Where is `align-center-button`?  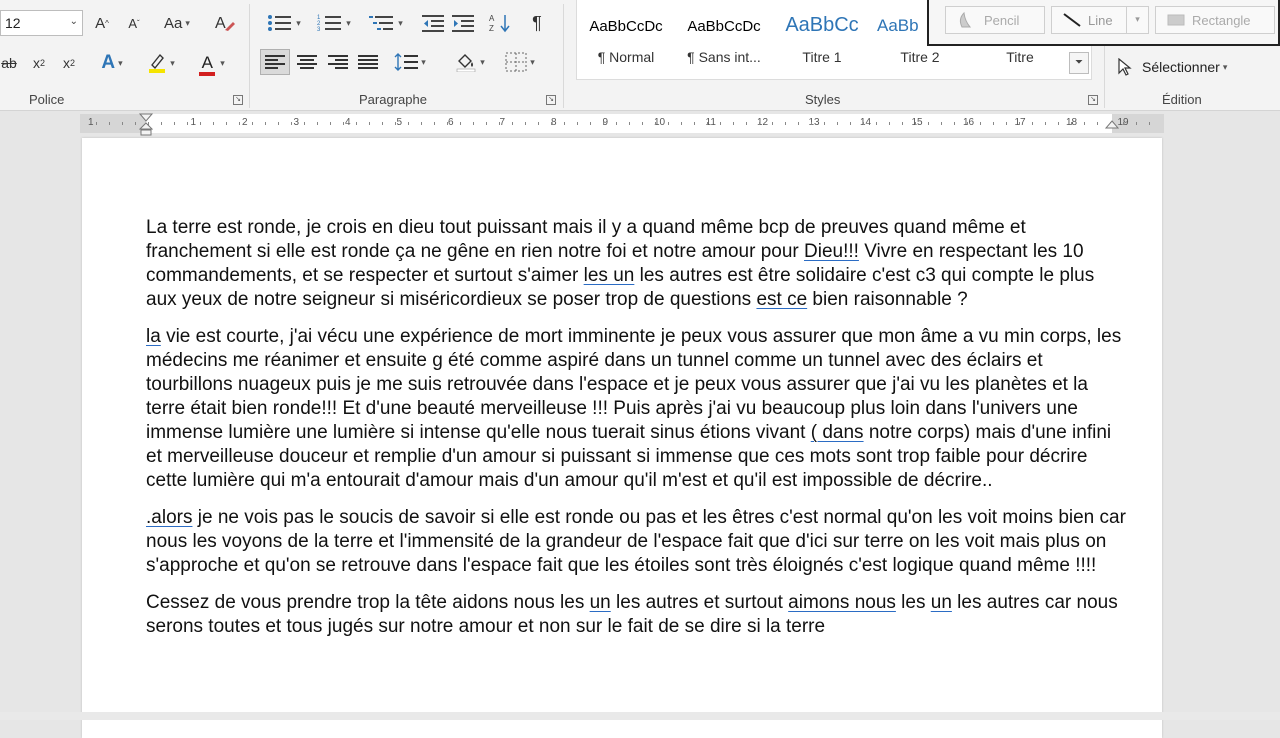 align-center-button is located at coordinates (307, 62).